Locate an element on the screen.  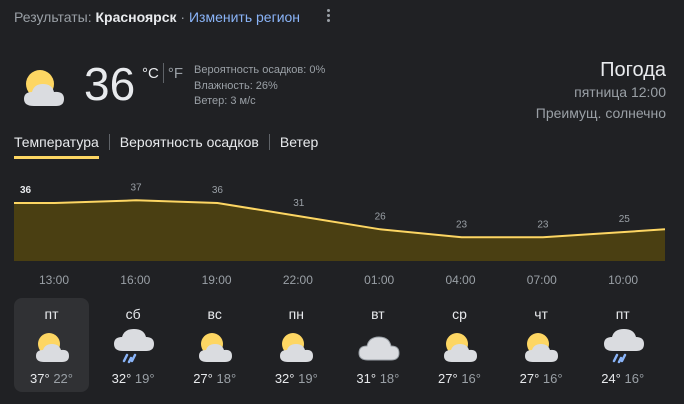
tab-wind: Ветер is located at coordinates (299, 142).